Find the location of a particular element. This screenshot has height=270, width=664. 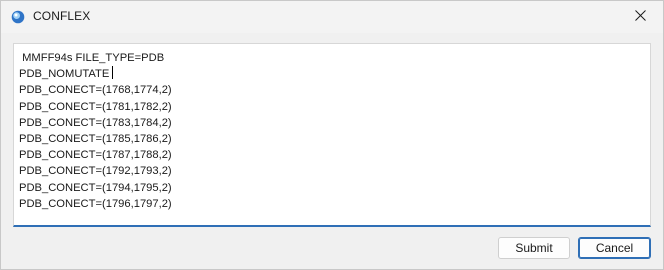

editor-line: PDB_NOMUTATE is located at coordinates (64, 74).